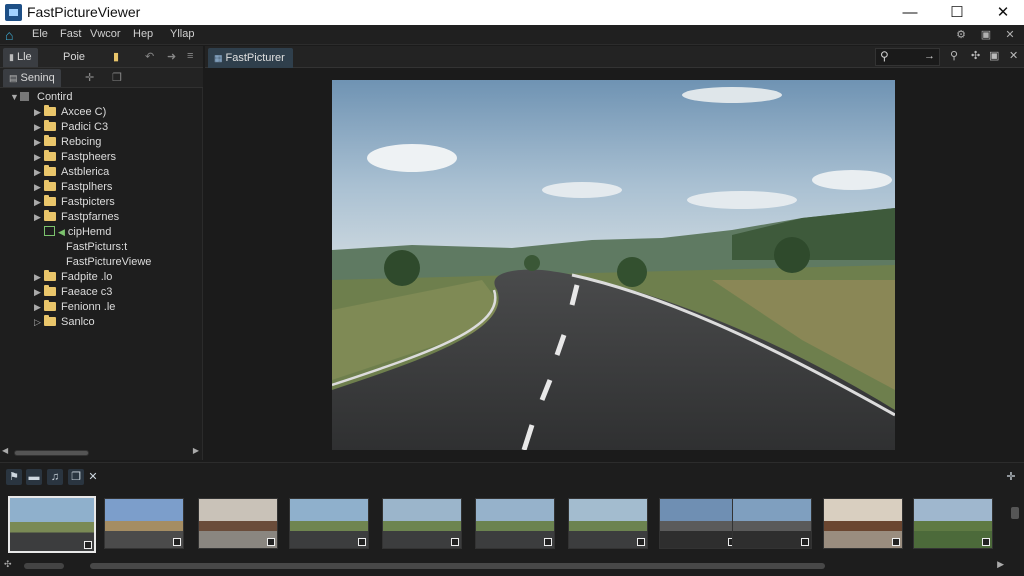  Describe the element at coordinates (8, 564) in the screenshot. I see `scroll-left-icon: ✣` at that location.